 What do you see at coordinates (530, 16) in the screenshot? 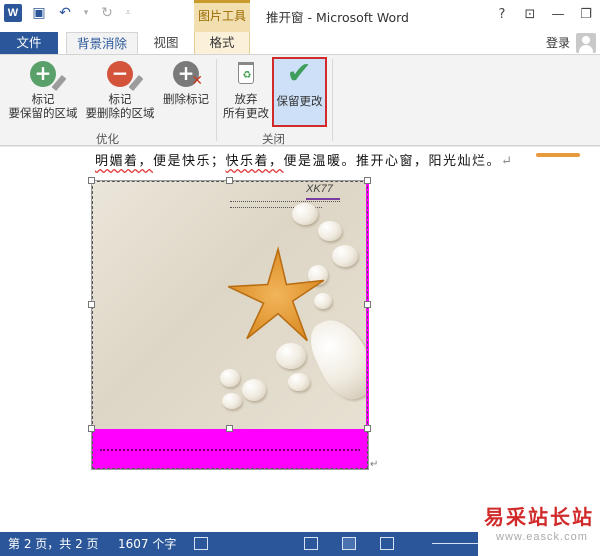
I see `ribbon-display-options-button: ⊡` at bounding box center [530, 16].